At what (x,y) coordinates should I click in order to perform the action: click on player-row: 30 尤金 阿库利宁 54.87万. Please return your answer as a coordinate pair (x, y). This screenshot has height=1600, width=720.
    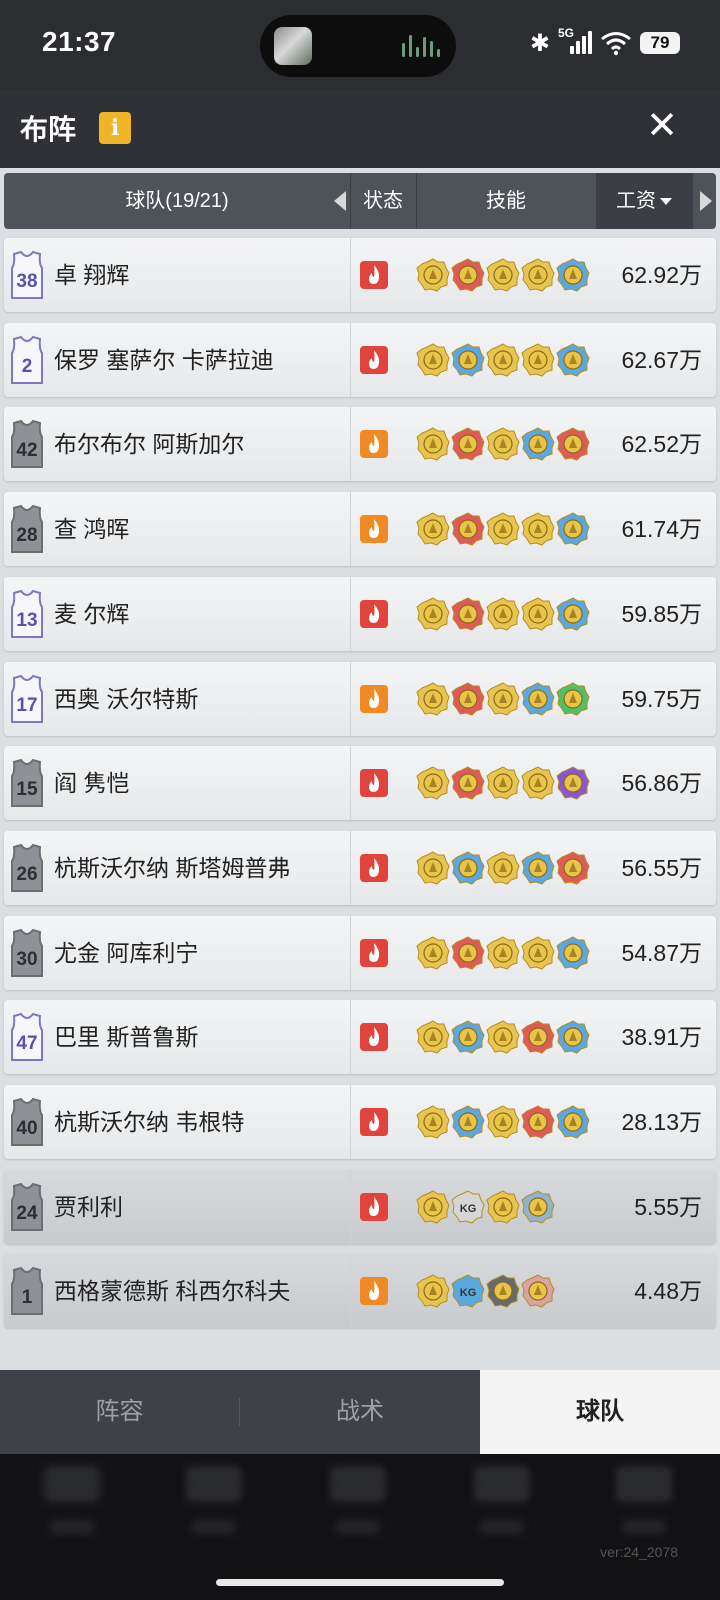
    Looking at the image, I should click on (360, 952).